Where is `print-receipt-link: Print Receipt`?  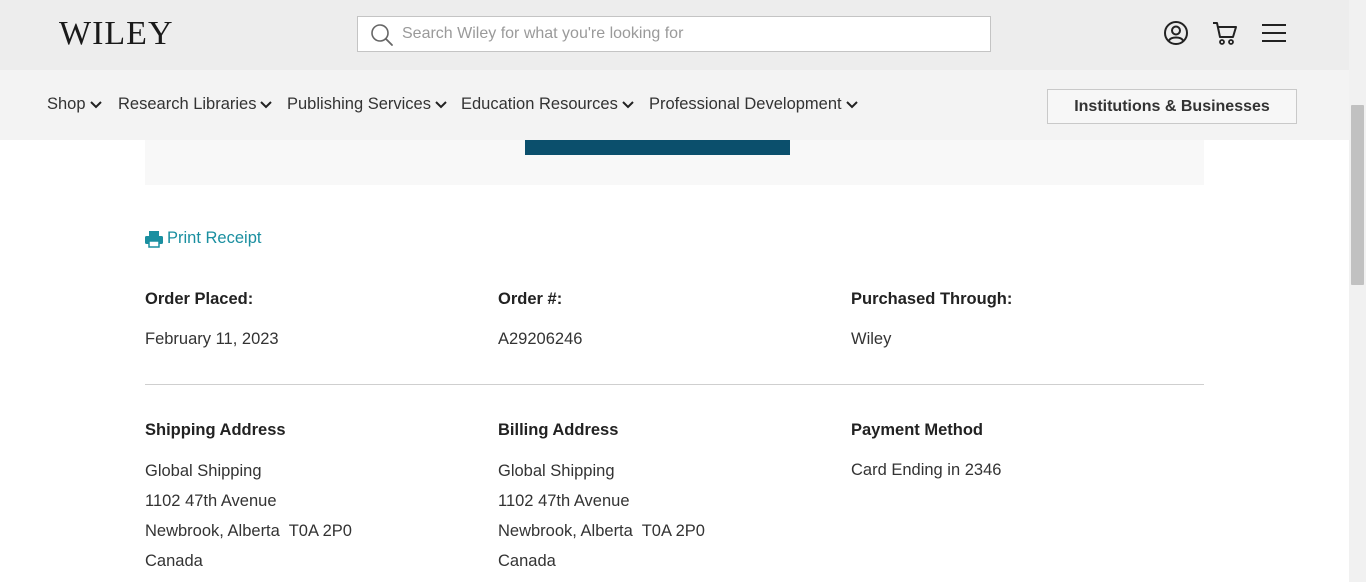 print-receipt-link: Print Receipt is located at coordinates (203, 238).